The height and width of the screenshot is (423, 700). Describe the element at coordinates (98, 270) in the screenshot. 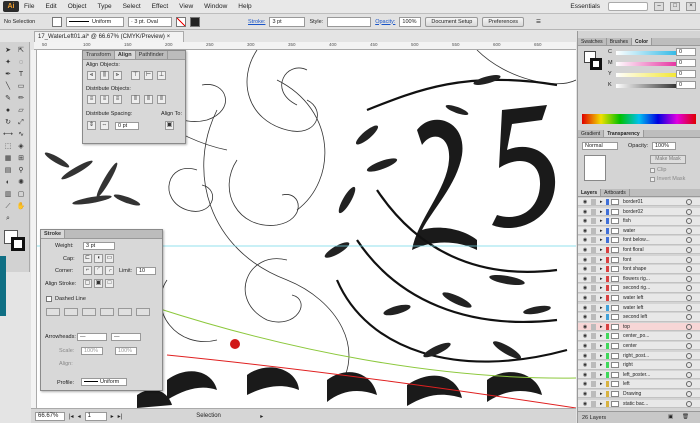

I see `round-join-icon: ◜` at that location.